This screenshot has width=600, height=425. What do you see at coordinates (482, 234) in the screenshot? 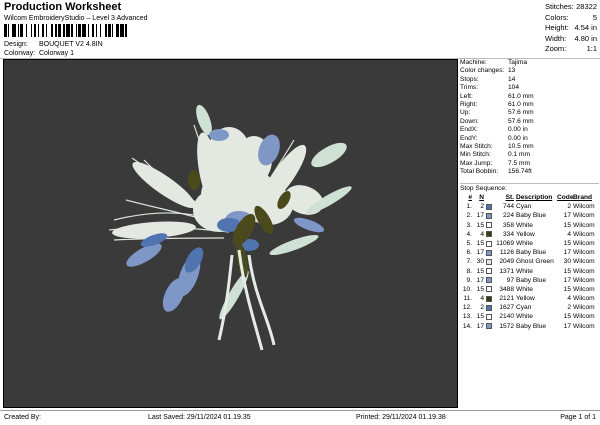
I see `row-needle: 4` at bounding box center [482, 234].